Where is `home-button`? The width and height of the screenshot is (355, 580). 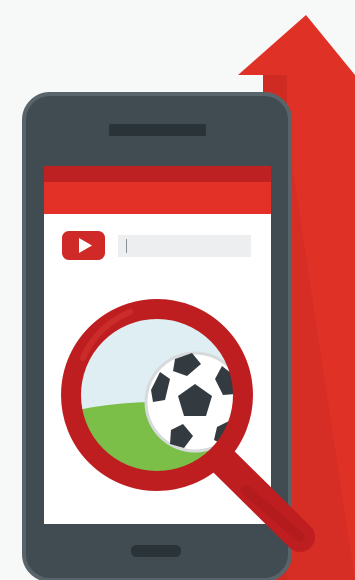 home-button is located at coordinates (156, 551).